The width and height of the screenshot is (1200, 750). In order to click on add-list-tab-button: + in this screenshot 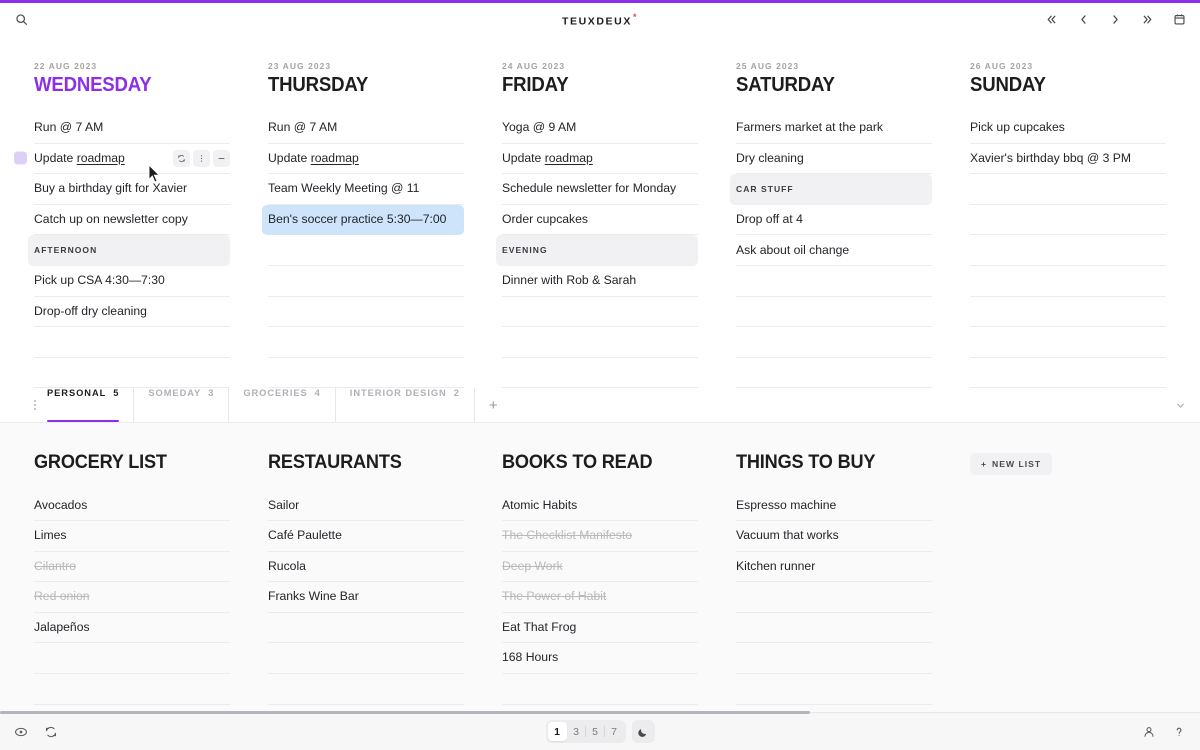, I will do `click(493, 405)`.